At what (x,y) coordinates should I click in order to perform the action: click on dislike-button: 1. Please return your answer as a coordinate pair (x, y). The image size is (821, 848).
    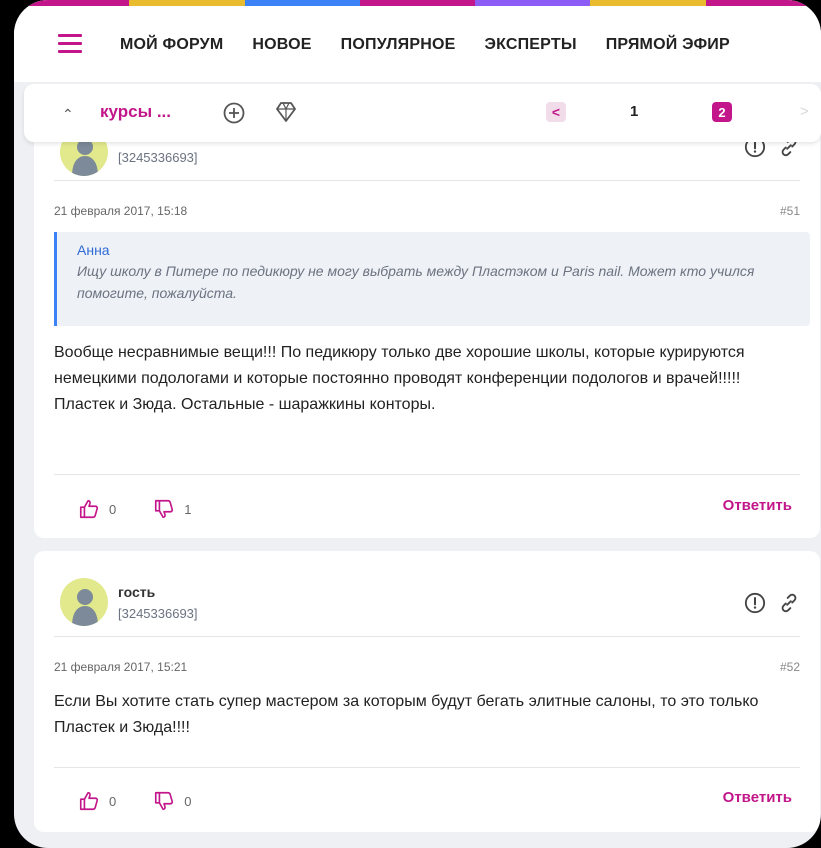
    Looking at the image, I should click on (172, 509).